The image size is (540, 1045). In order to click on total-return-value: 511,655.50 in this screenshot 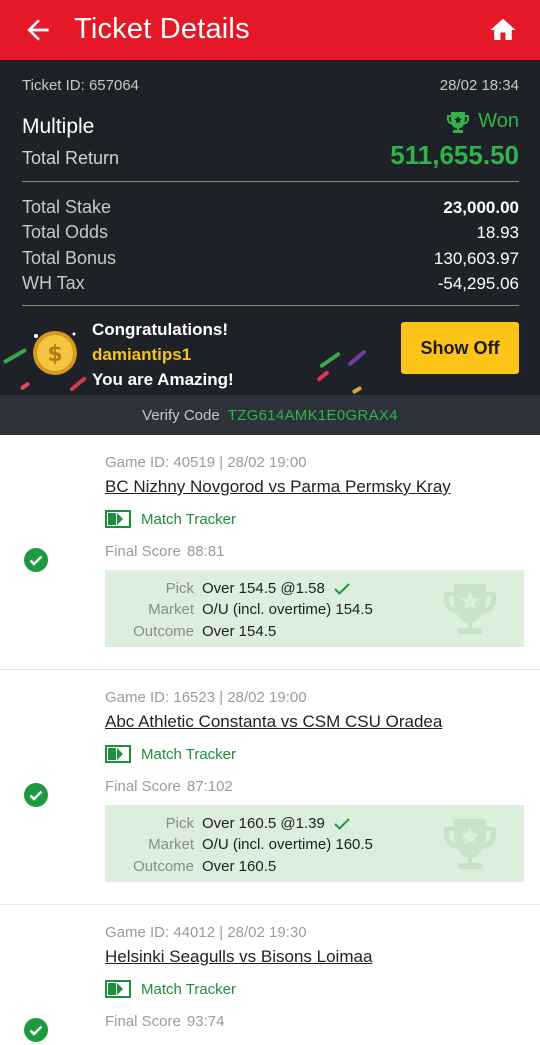, I will do `click(454, 155)`.